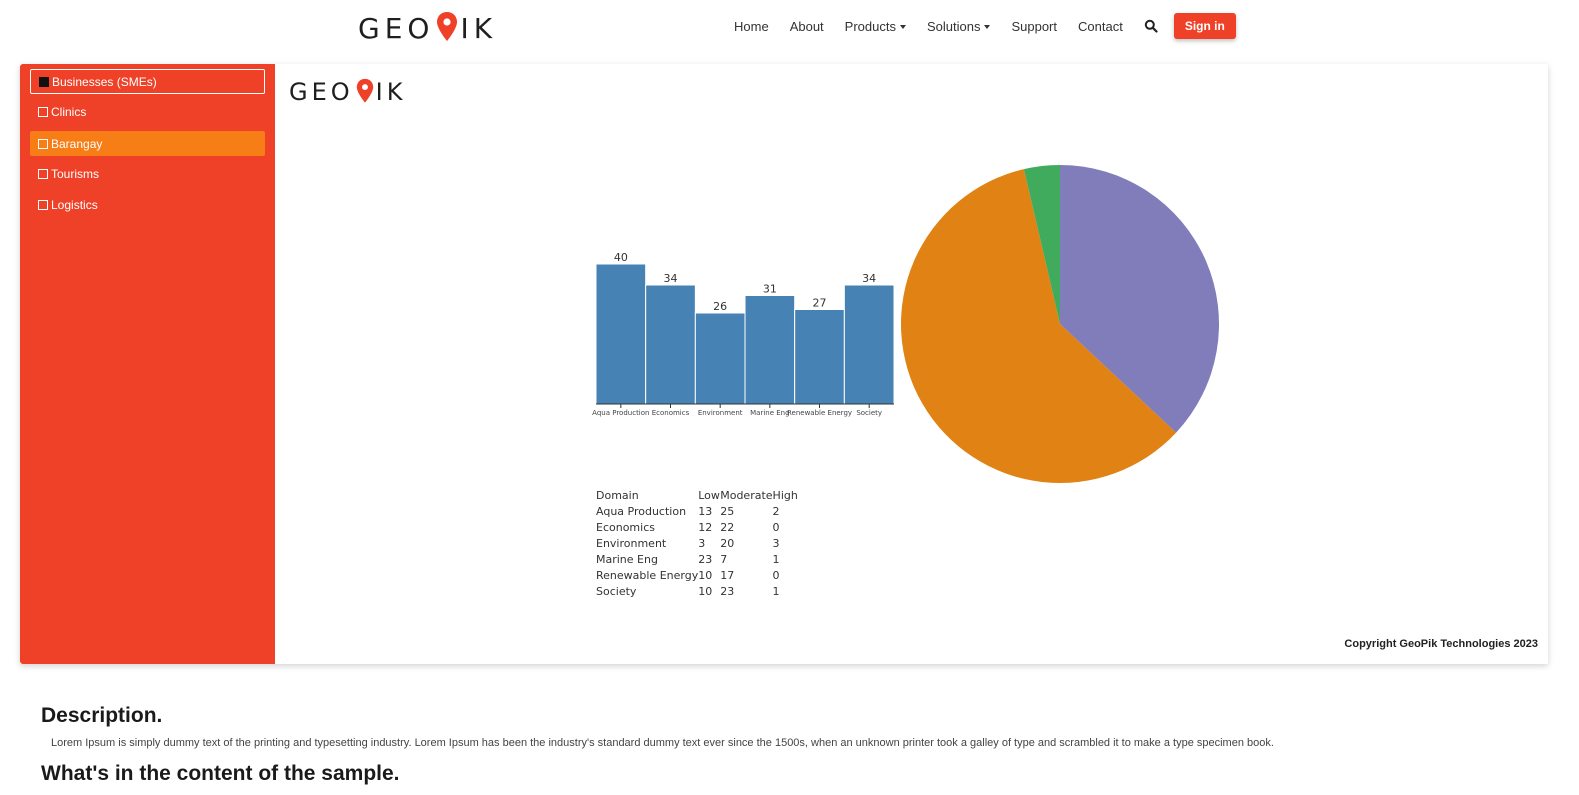  Describe the element at coordinates (616, 591) in the screenshot. I see `table-cell: Society` at that location.